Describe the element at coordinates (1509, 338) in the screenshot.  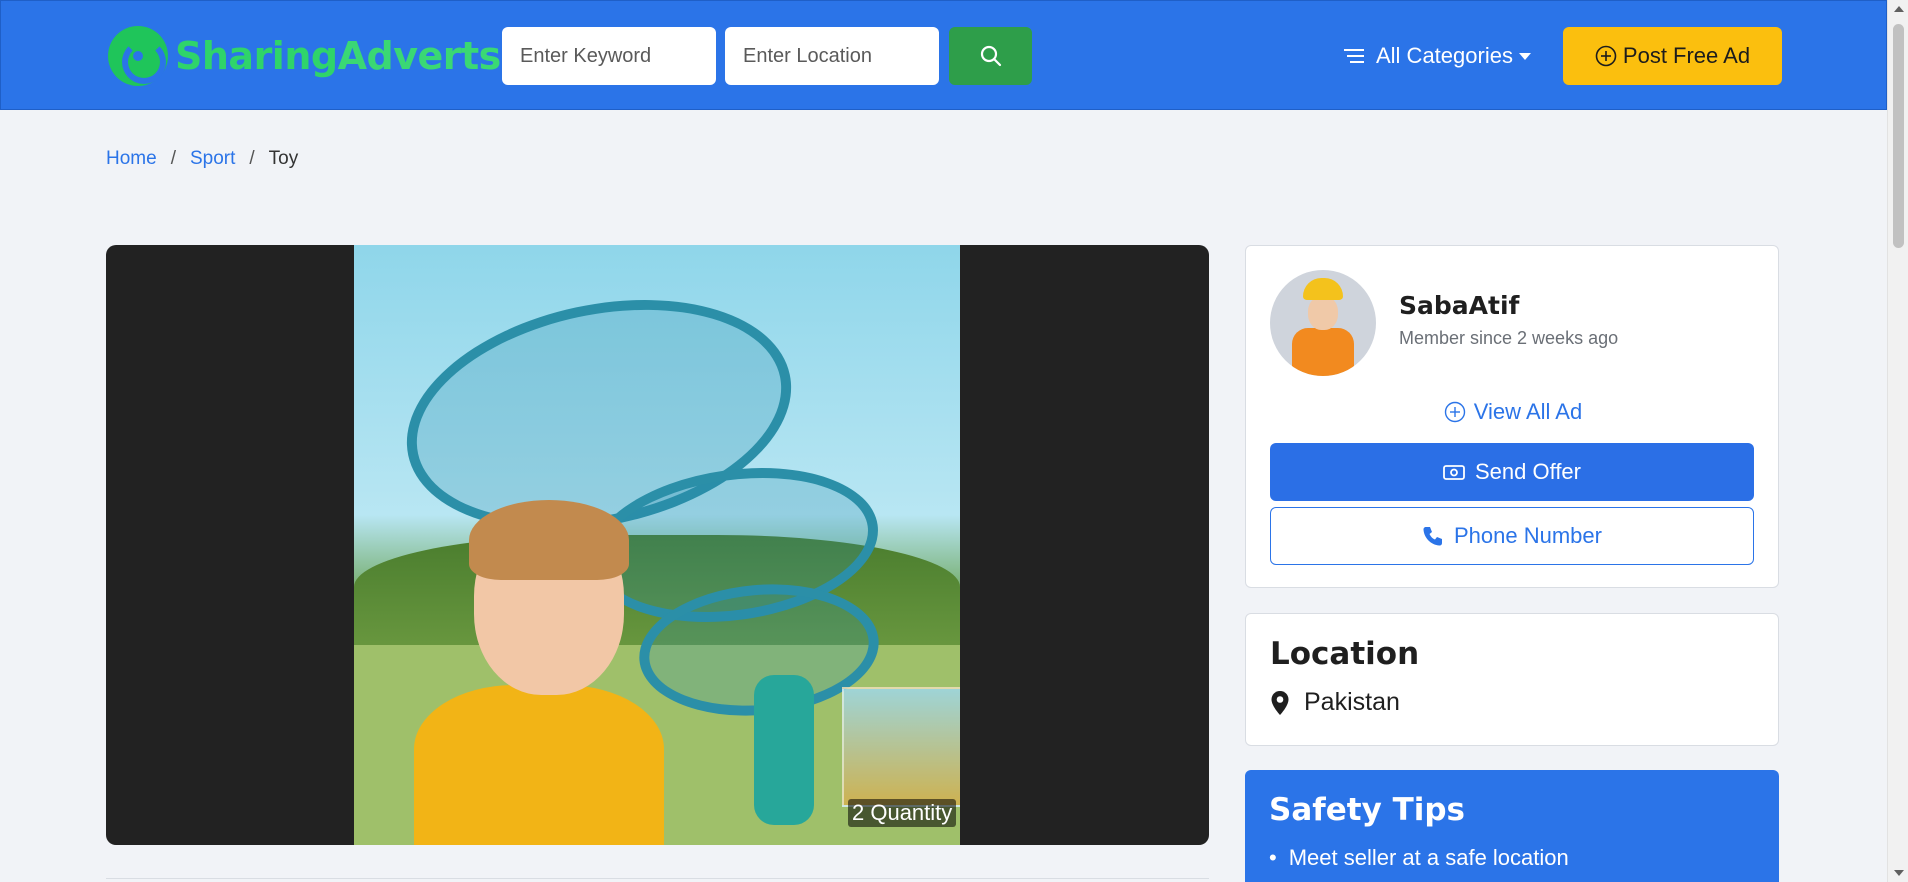
I see `member-since: Member since 2 weeks ago` at that location.